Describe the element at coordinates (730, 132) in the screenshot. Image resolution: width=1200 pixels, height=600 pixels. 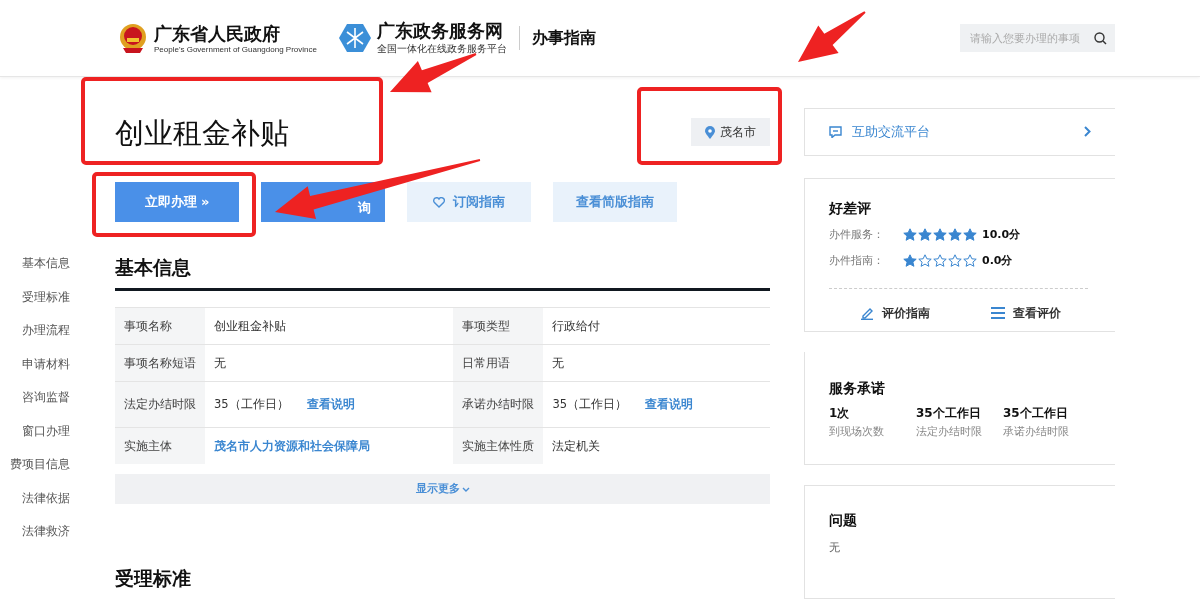
I see `location-tag: 茂名市` at that location.